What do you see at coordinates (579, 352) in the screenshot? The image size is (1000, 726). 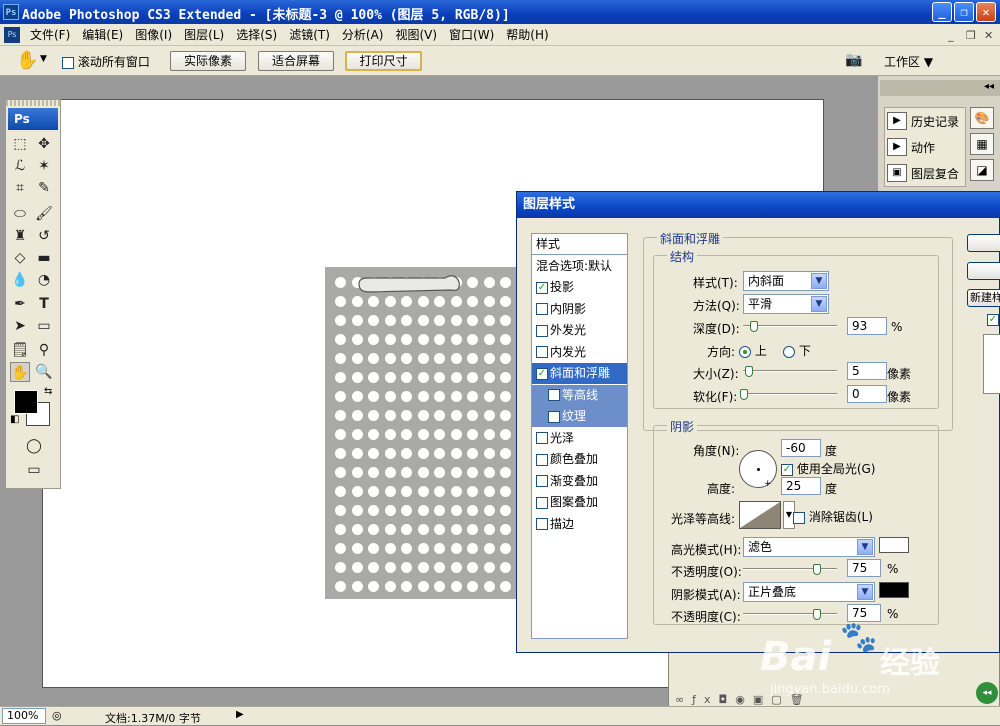 I see `style-list-item: 内发光` at bounding box center [579, 352].